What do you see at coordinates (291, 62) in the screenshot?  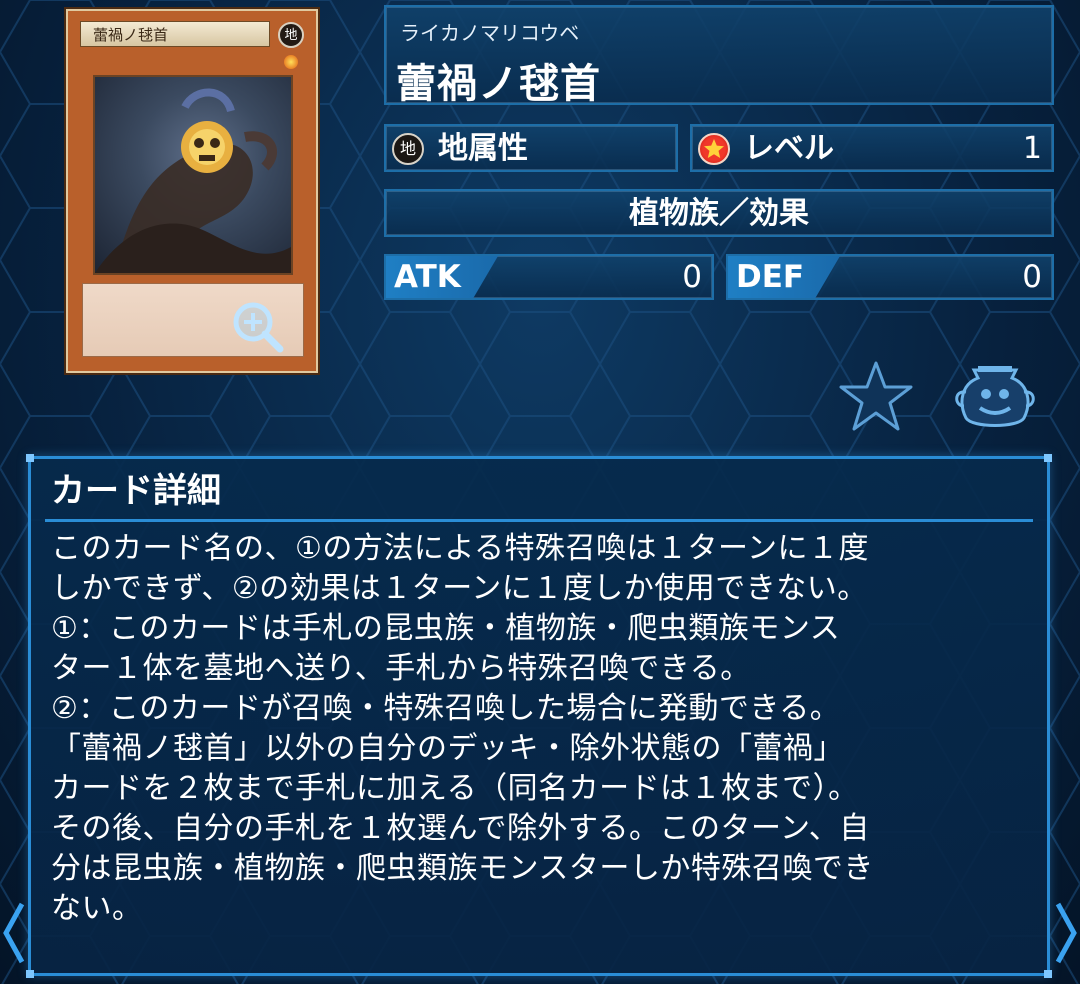 I see `card-image-level-star` at bounding box center [291, 62].